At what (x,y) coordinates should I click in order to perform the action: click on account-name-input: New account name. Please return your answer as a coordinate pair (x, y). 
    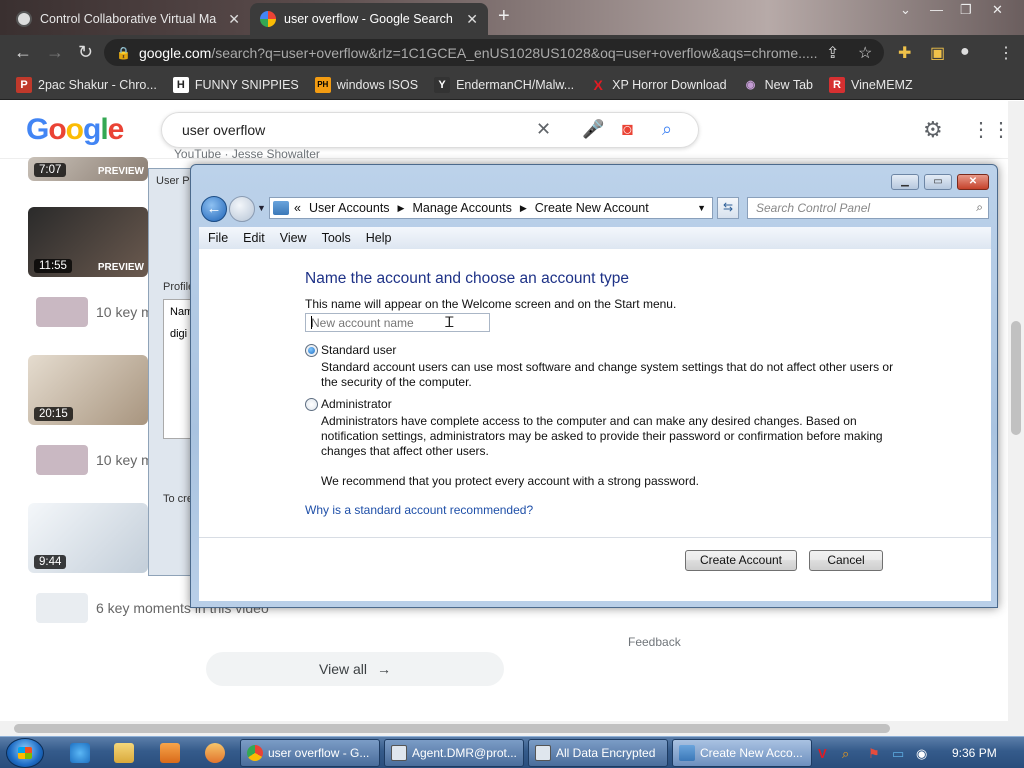
    Looking at the image, I should click on (397, 322).